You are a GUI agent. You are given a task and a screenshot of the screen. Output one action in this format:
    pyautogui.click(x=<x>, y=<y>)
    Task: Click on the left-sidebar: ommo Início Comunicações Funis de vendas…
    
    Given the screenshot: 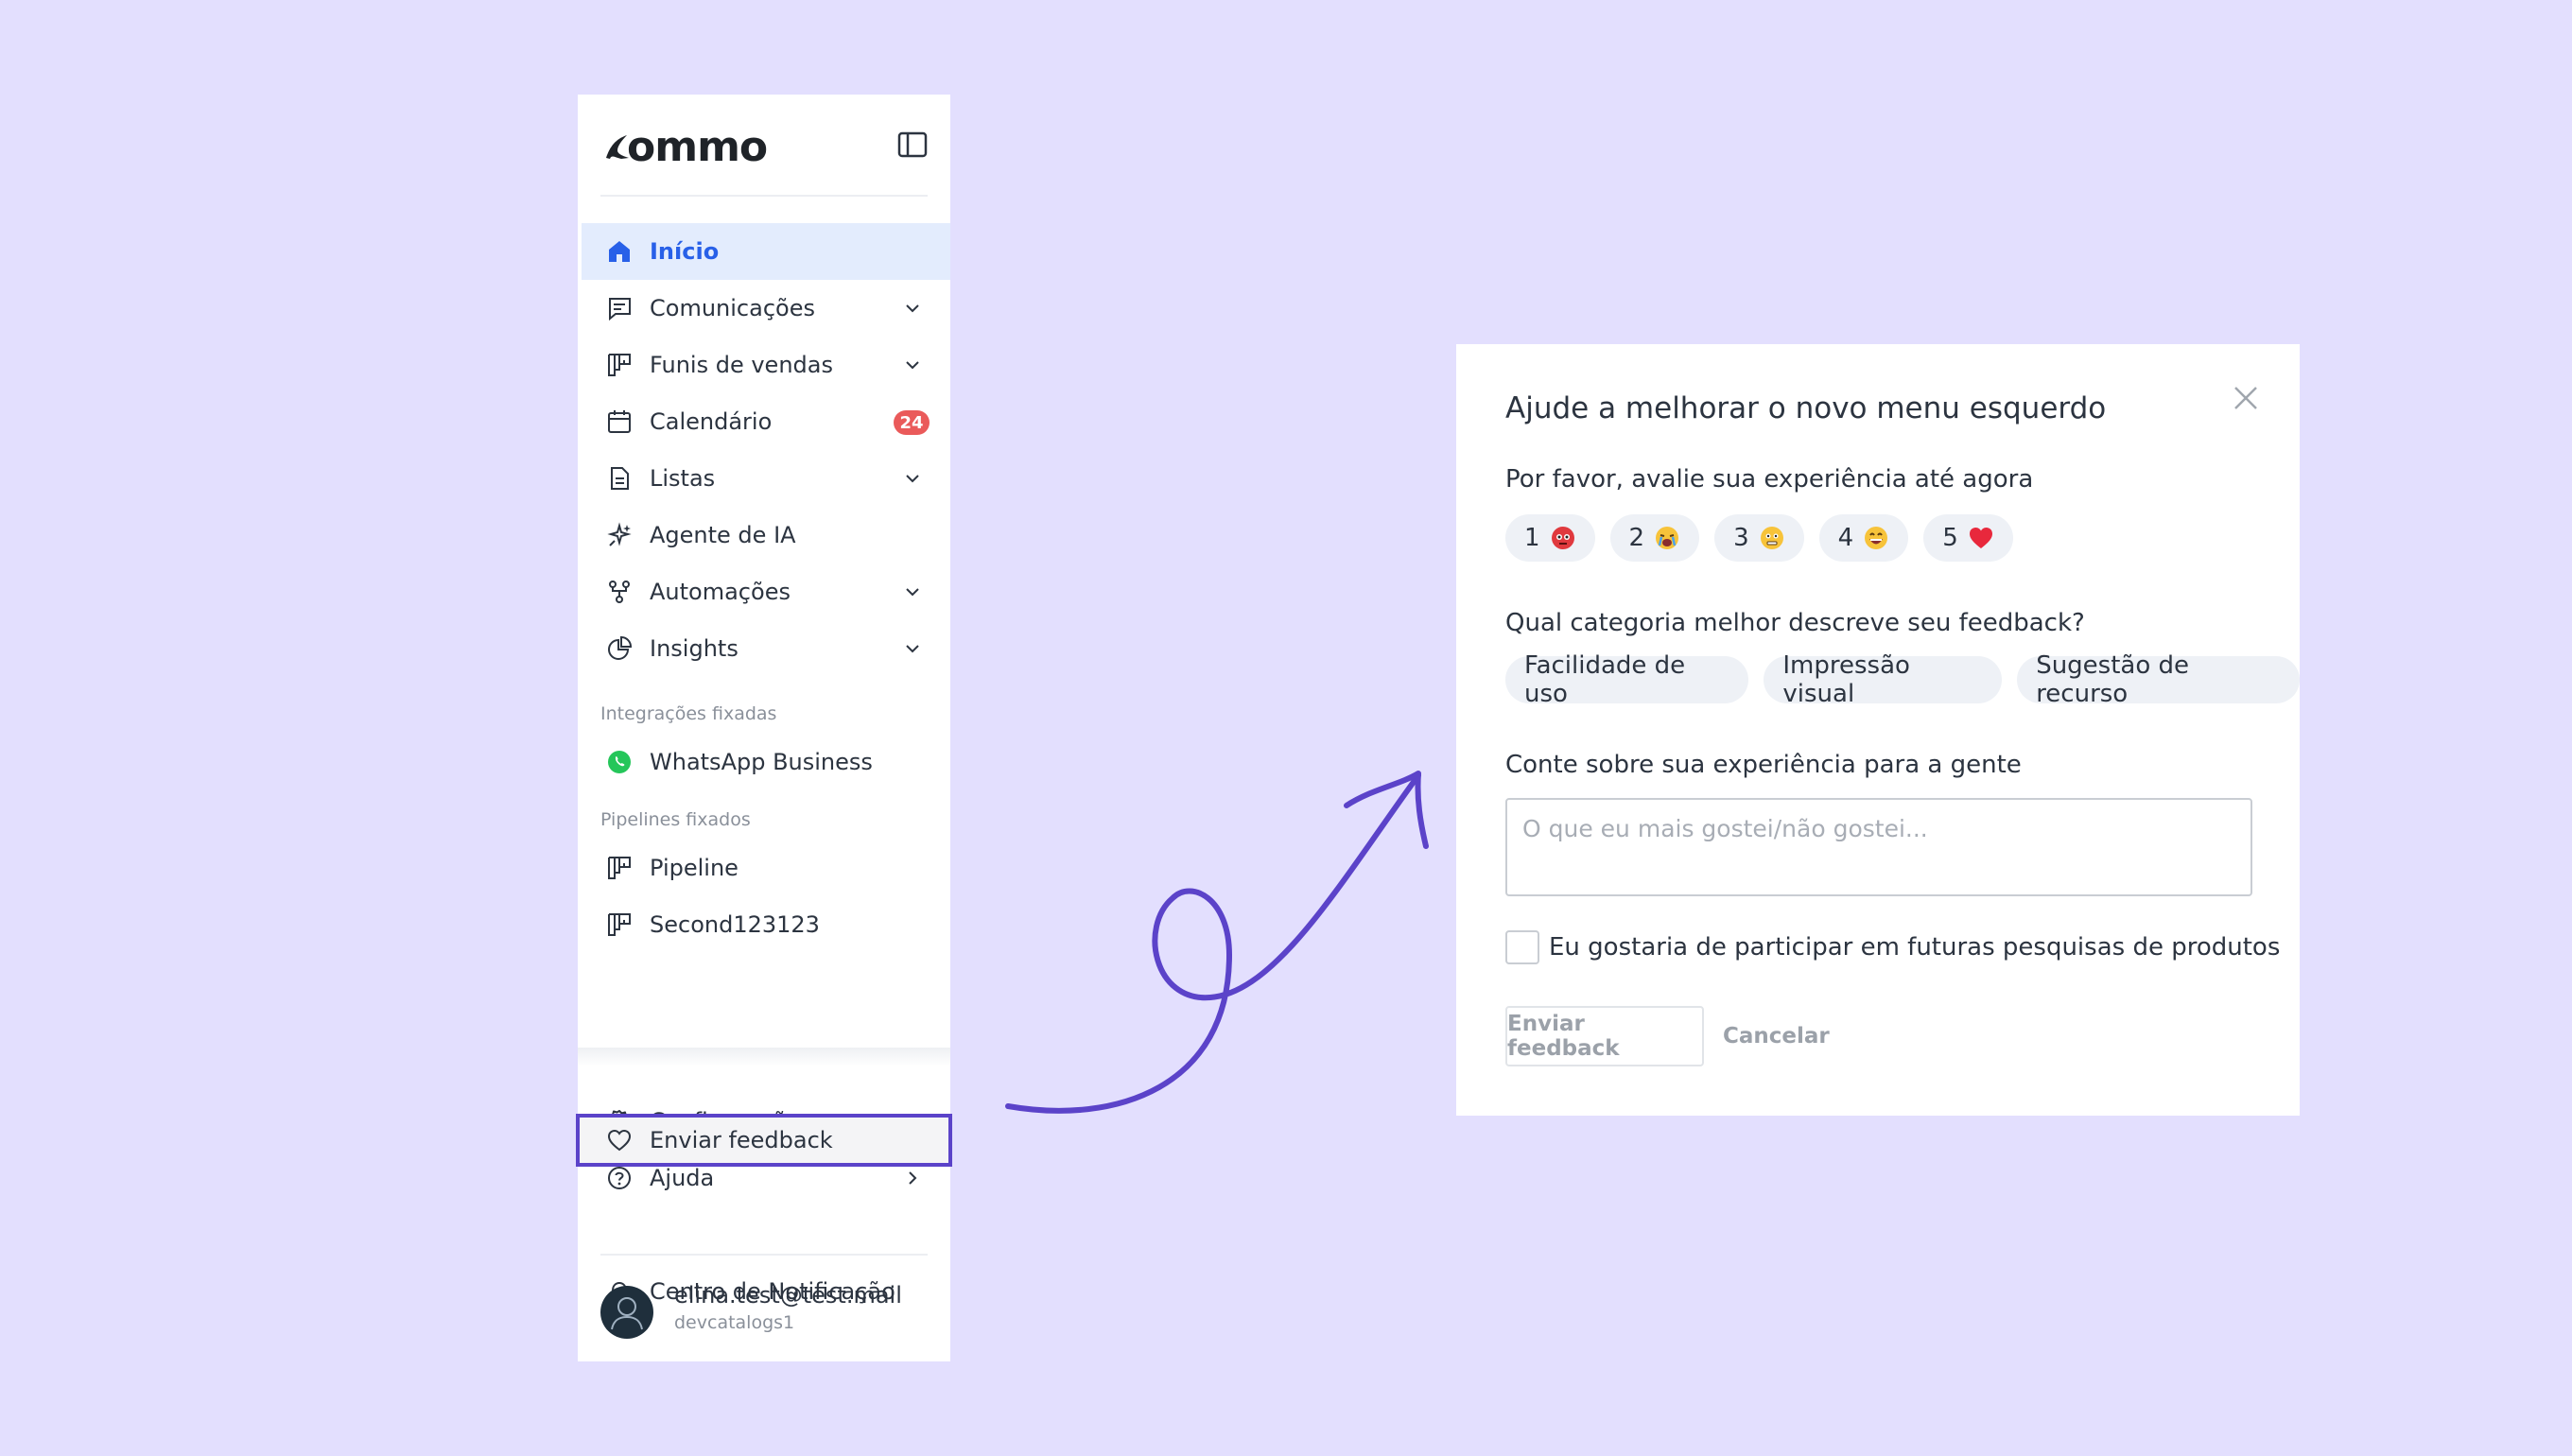 What is the action you would take?
    pyautogui.click(x=764, y=728)
    